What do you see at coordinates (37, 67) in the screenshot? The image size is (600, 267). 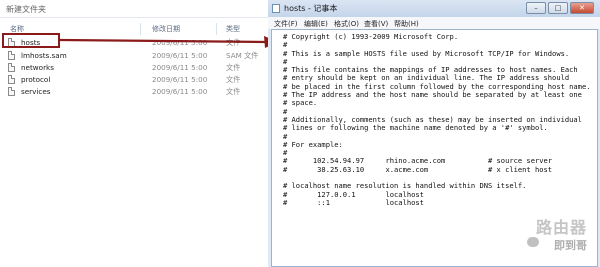 I see `file-name: networks` at bounding box center [37, 67].